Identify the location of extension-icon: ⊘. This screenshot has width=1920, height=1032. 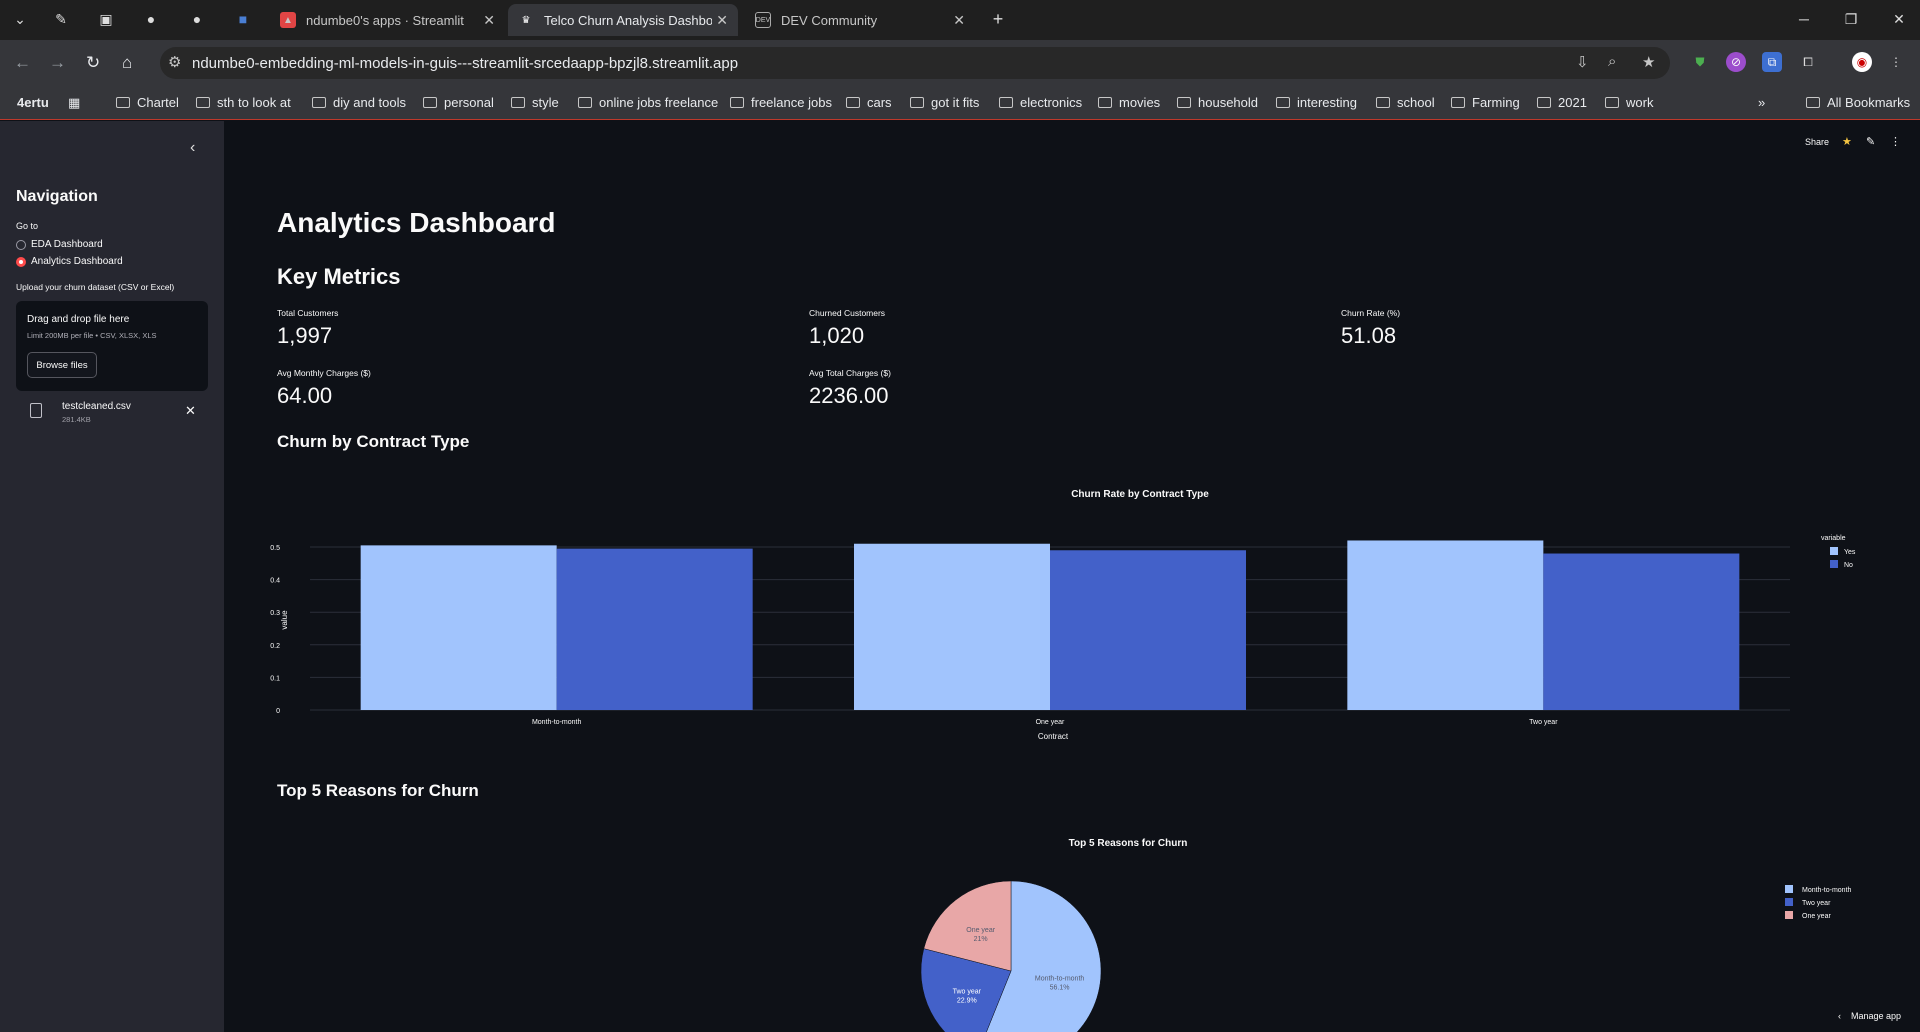
(1736, 62).